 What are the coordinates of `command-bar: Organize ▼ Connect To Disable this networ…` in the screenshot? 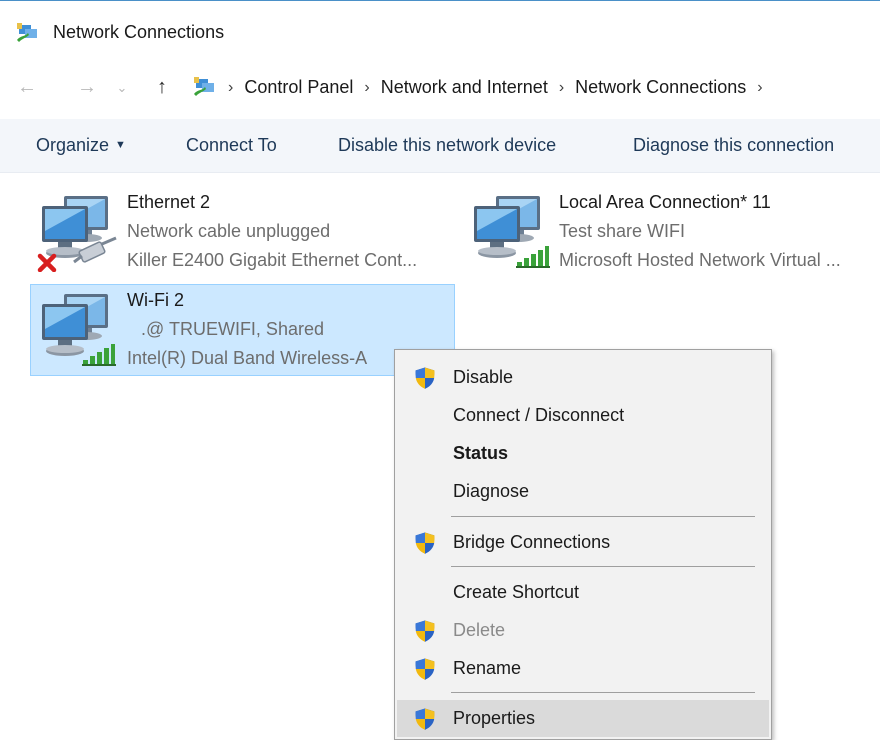 It's located at (440, 146).